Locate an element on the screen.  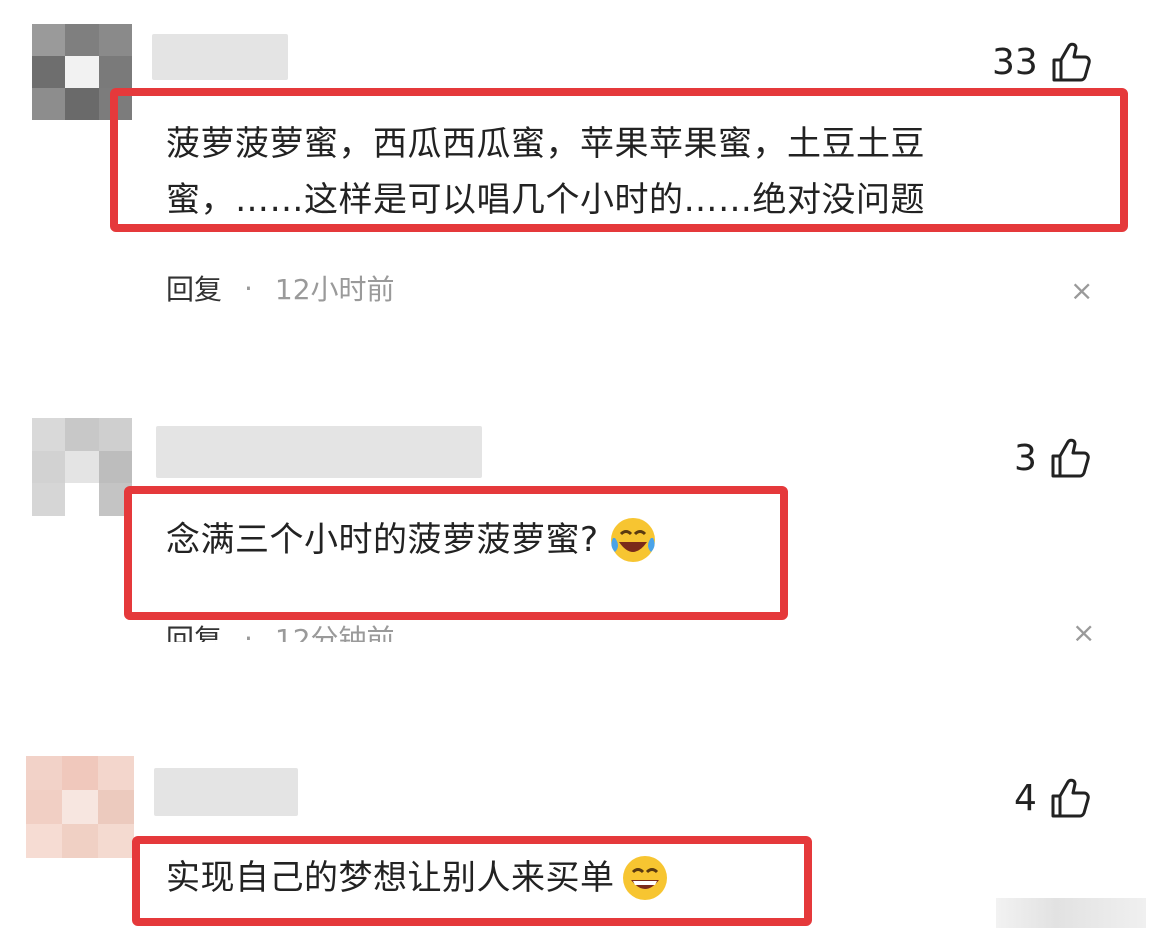
grinning-emoji-icon is located at coordinates (644, 878).